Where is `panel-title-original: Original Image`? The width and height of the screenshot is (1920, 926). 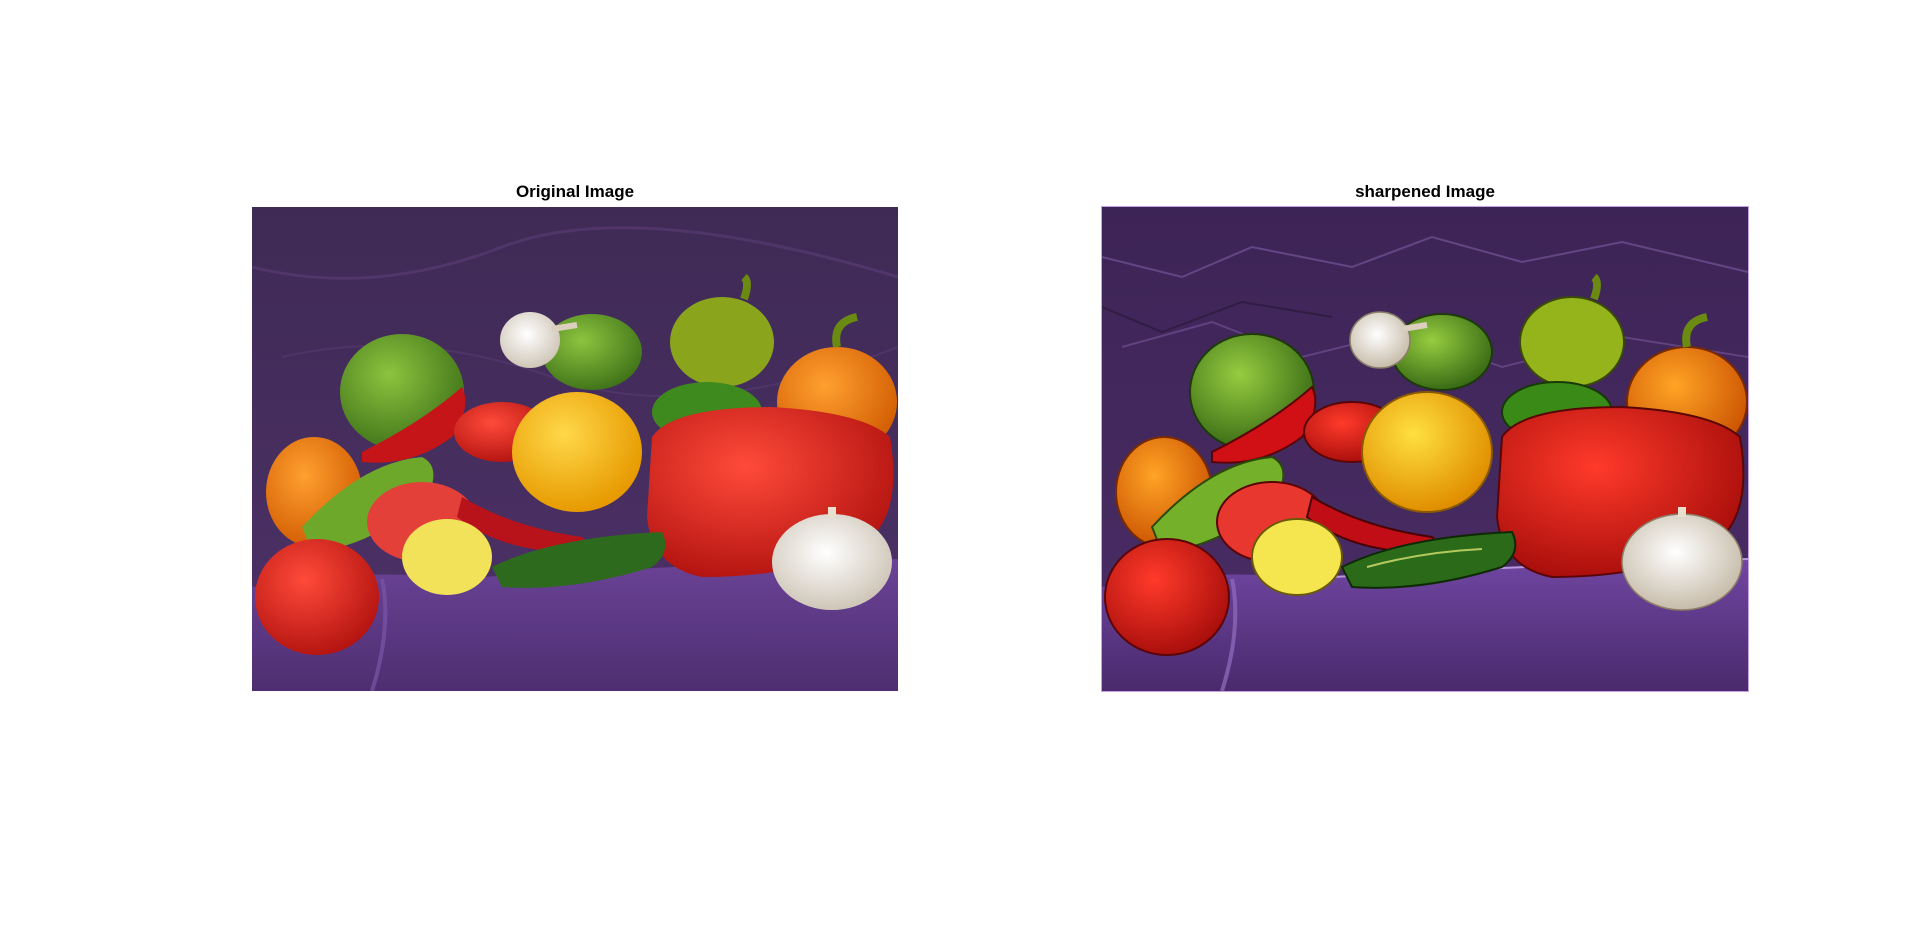 panel-title-original: Original Image is located at coordinates (575, 191).